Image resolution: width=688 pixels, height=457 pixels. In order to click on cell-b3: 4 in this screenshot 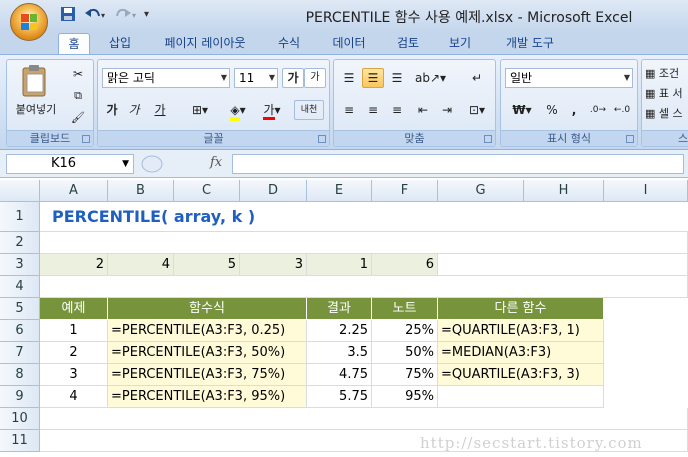, I will do `click(141, 265)`.